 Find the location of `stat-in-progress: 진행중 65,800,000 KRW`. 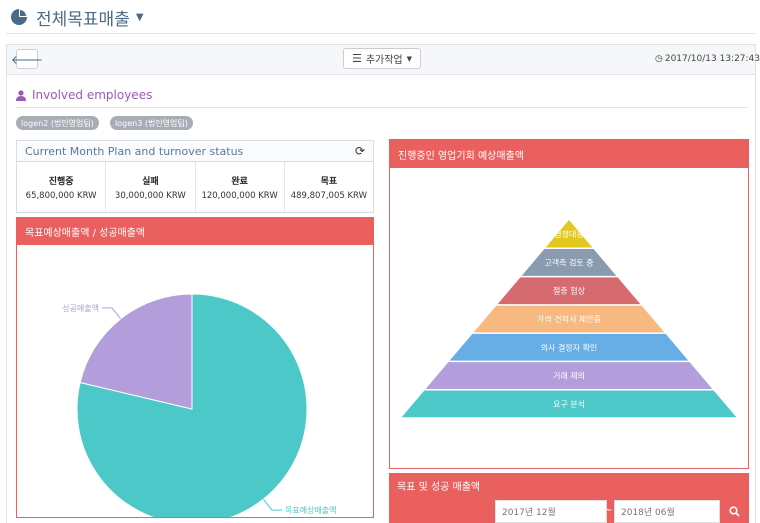

stat-in-progress: 진행중 65,800,000 KRW is located at coordinates (62, 187).